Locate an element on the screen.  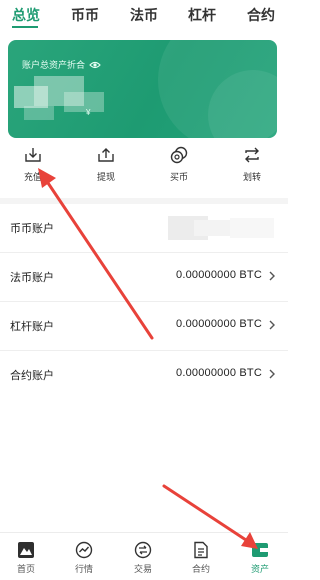
total-assets-label-row: 账户总资产折合 is located at coordinates (61, 64).